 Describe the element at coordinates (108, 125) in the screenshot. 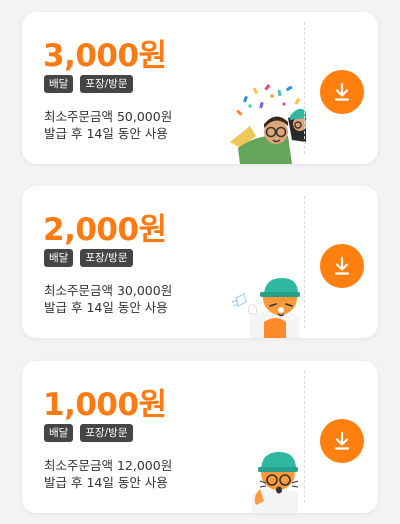

I see `coupon-conditions: 최소주문금액 50,000원 발급 후 14일 동안 사용` at that location.